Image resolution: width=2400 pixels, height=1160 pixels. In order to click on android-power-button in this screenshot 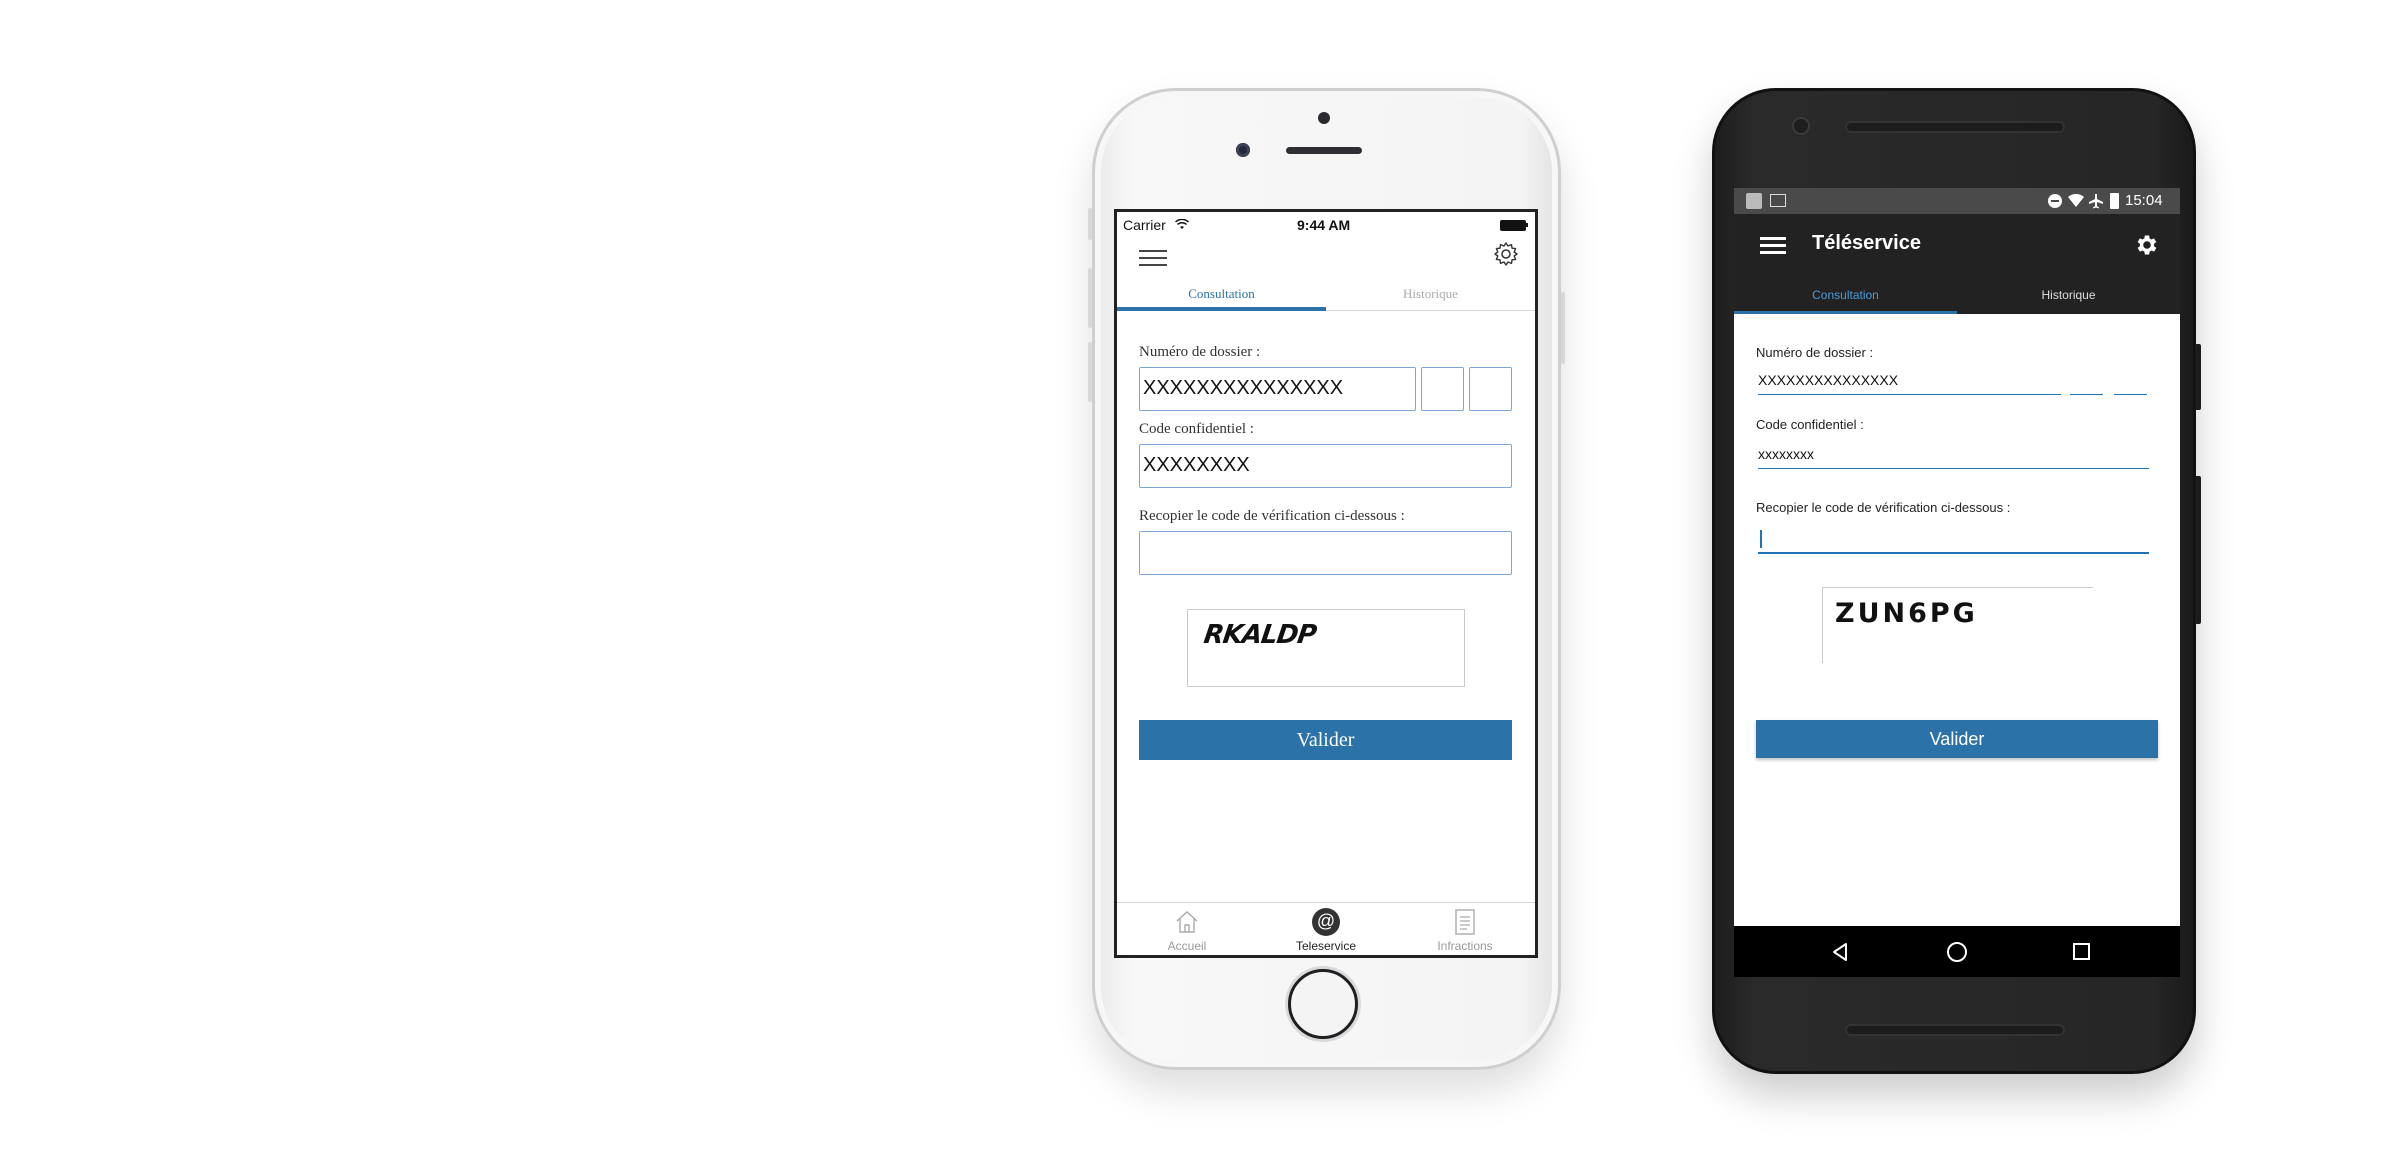, I will do `click(2198, 377)`.